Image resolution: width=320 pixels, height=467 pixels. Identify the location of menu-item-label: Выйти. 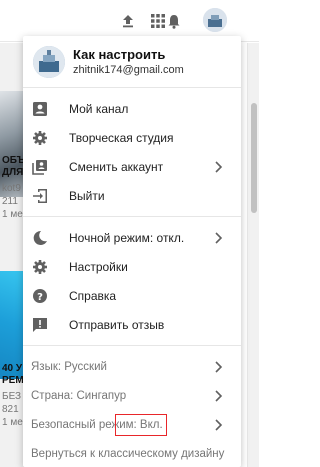
(87, 195).